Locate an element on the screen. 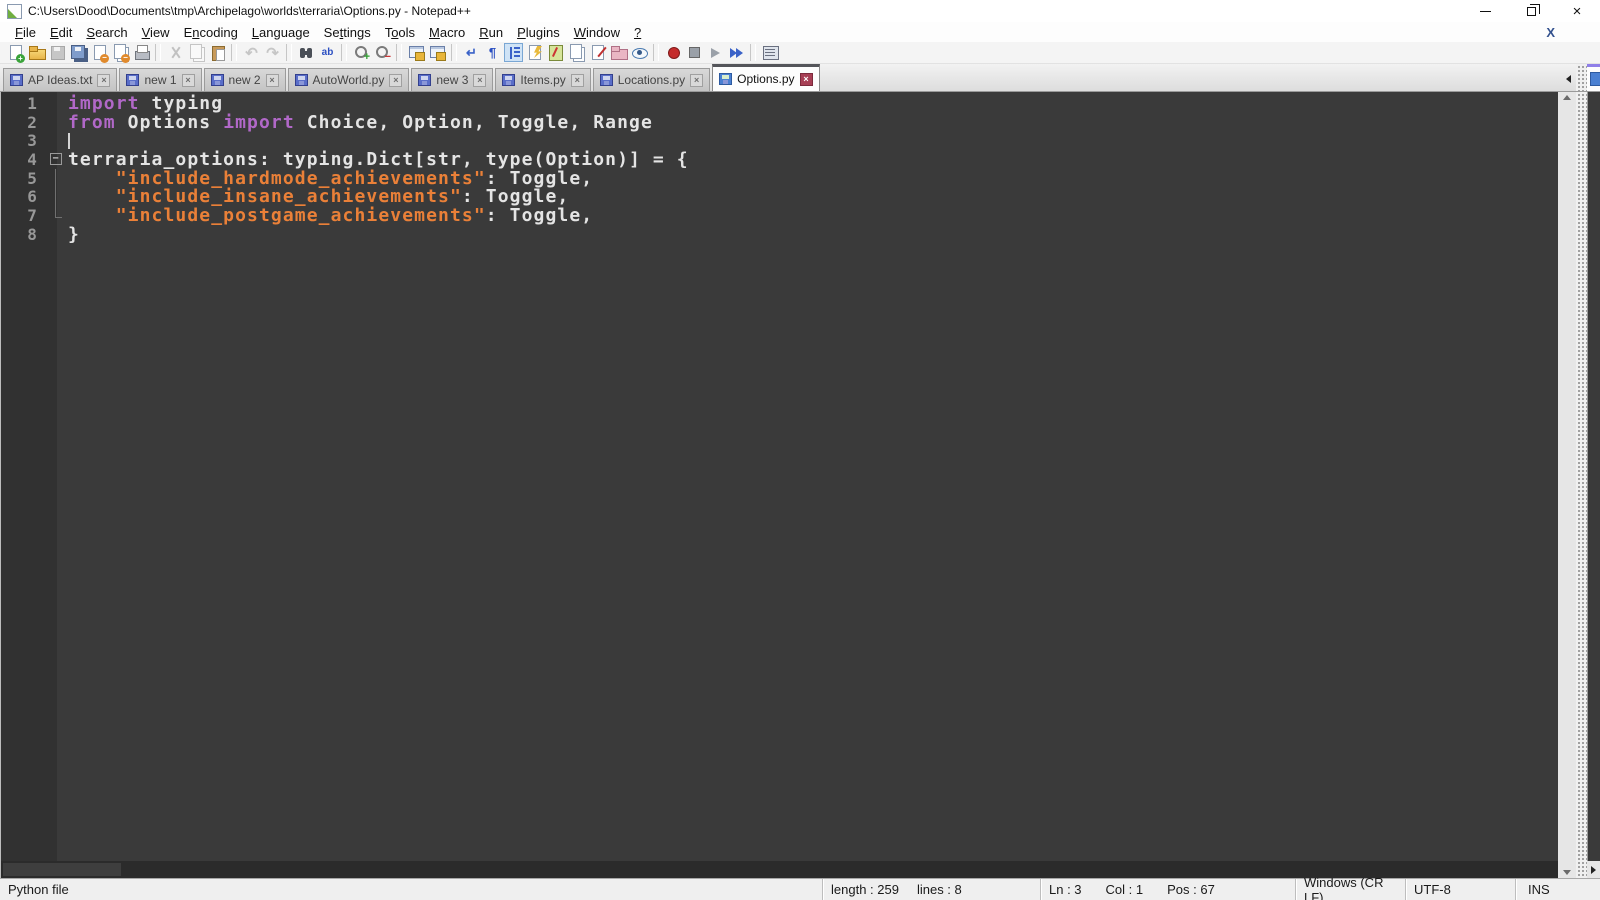 This screenshot has width=1600, height=900. status-length-section: length : 259 lines : 8 is located at coordinates (931, 889).